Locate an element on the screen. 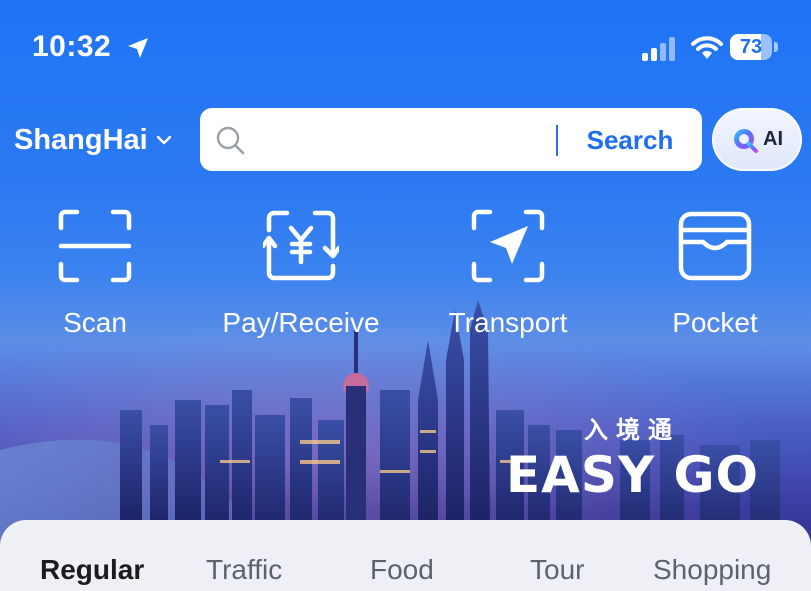 The width and height of the screenshot is (811, 591). battery-percent-label: 73 is located at coordinates (751, 47).